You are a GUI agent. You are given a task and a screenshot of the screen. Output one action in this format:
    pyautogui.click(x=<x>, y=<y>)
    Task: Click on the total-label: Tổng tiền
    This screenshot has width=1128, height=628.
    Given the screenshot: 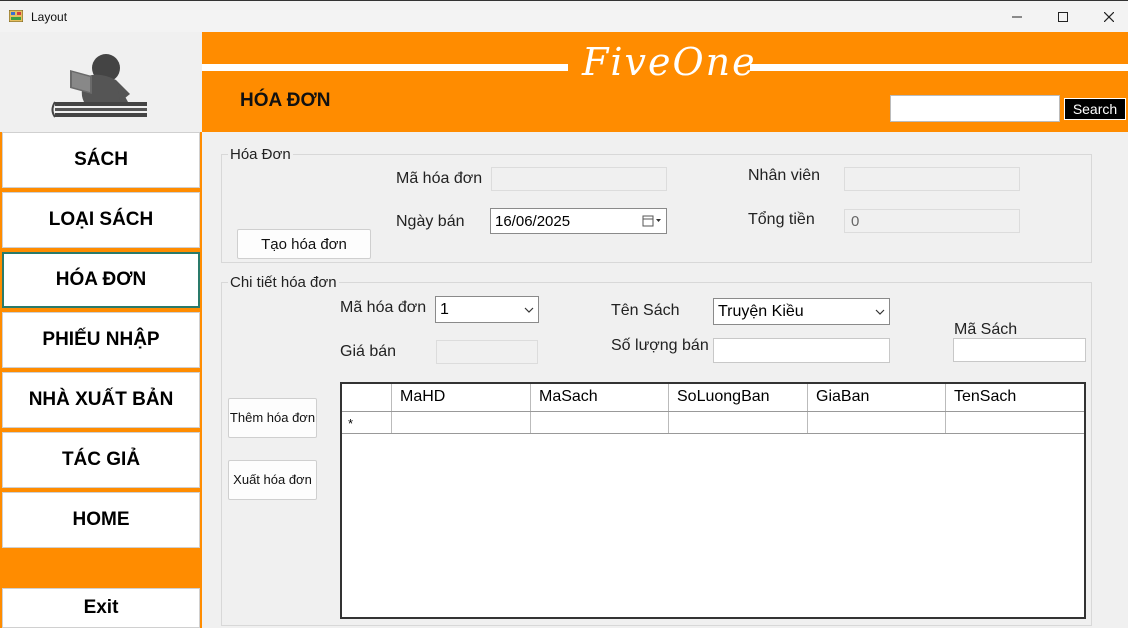 What is the action you would take?
    pyautogui.click(x=781, y=219)
    